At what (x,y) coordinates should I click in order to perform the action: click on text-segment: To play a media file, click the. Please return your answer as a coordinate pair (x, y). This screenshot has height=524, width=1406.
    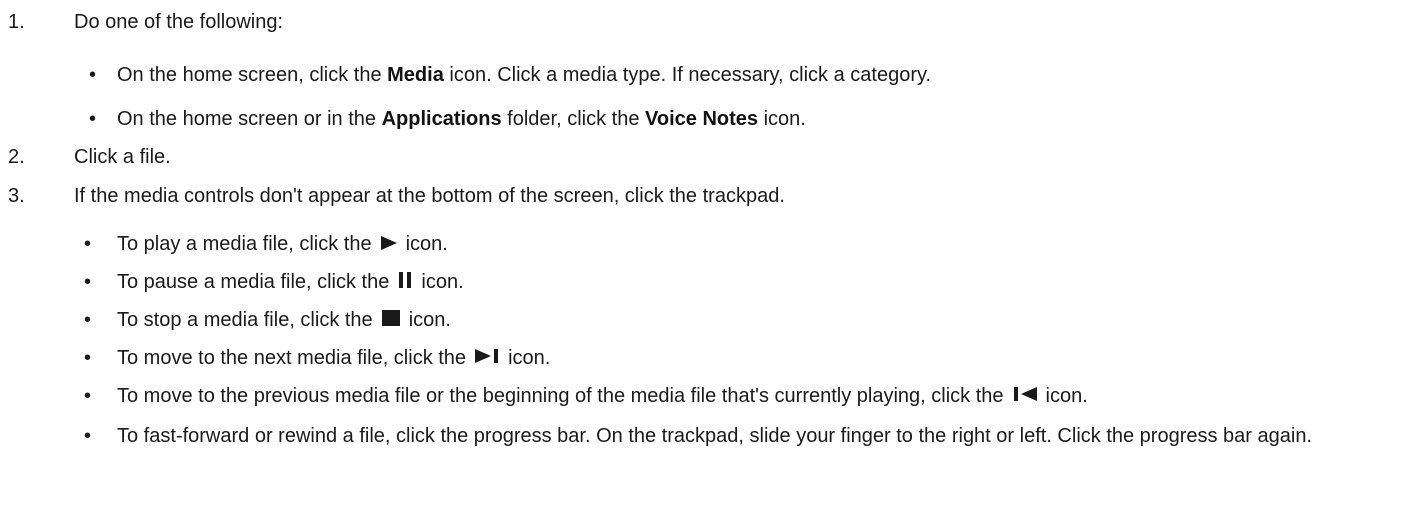
    Looking at the image, I should click on (244, 244).